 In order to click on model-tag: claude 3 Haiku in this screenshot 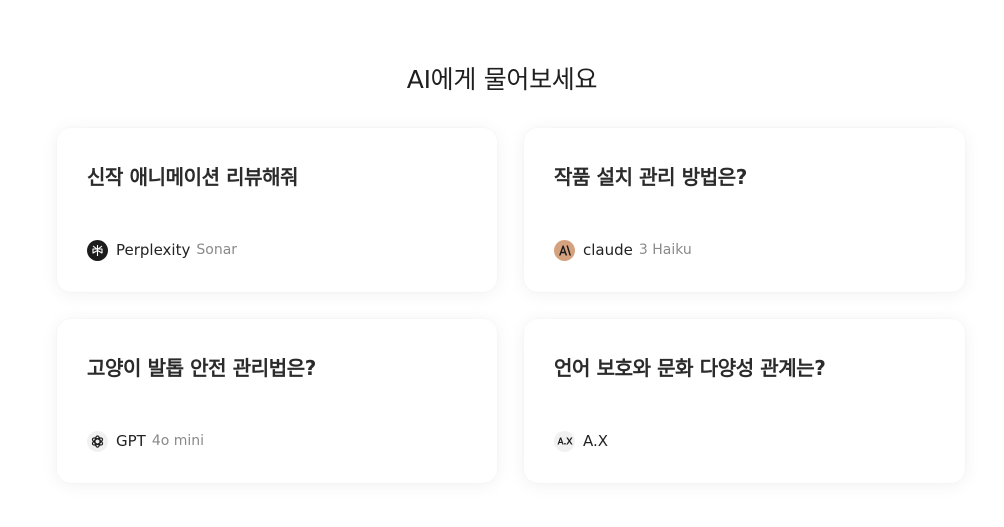, I will do `click(623, 250)`.